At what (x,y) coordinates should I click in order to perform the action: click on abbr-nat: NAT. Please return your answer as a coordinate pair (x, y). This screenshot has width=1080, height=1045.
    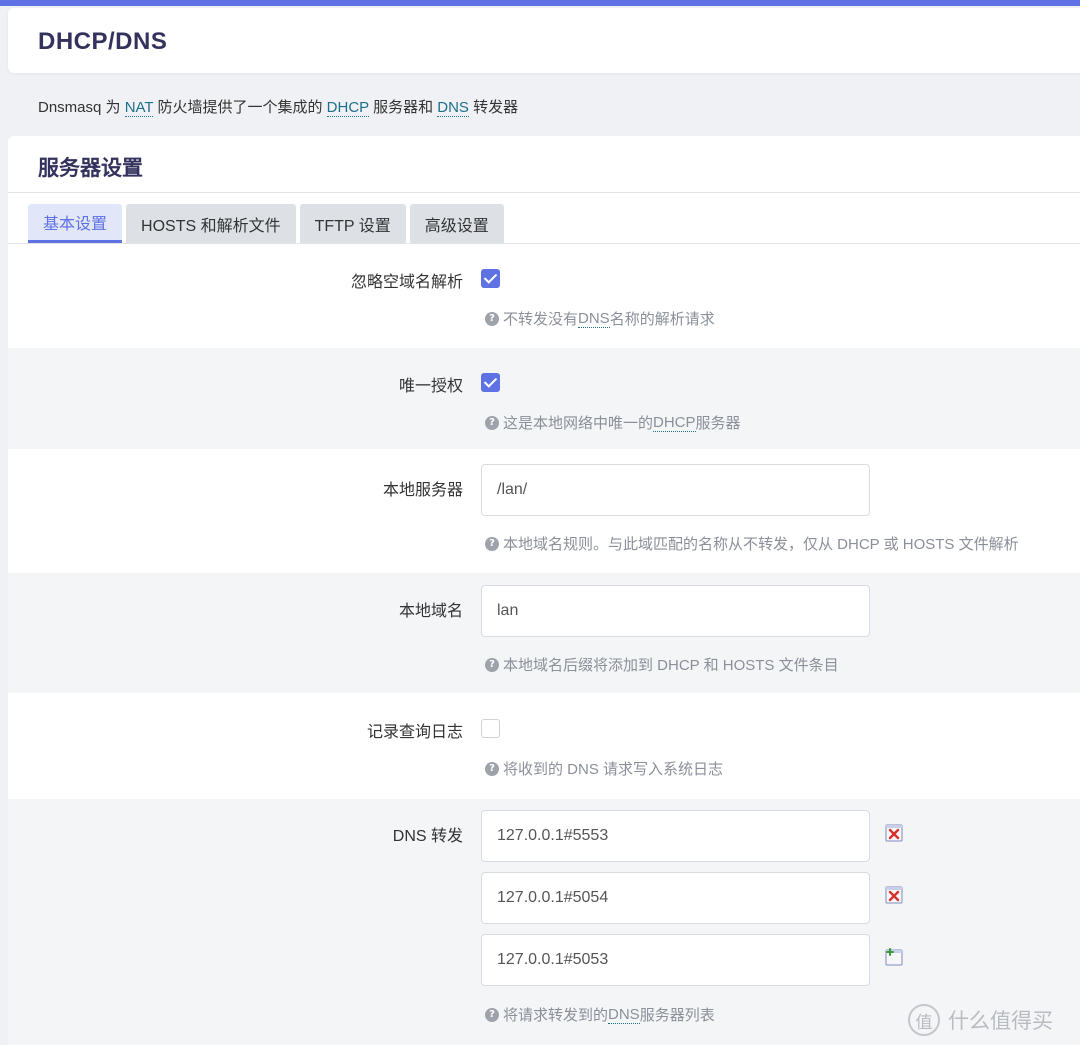
    Looking at the image, I should click on (139, 108).